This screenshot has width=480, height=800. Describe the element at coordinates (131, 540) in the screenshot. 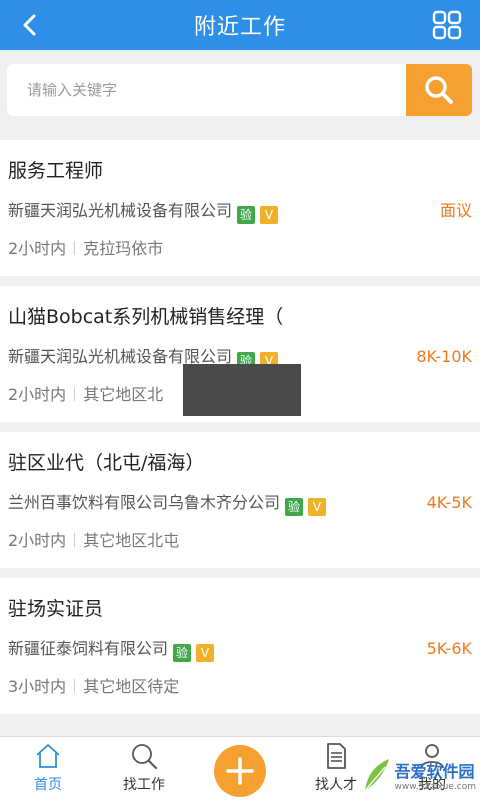

I see `job-location: 其它地区北屯` at that location.